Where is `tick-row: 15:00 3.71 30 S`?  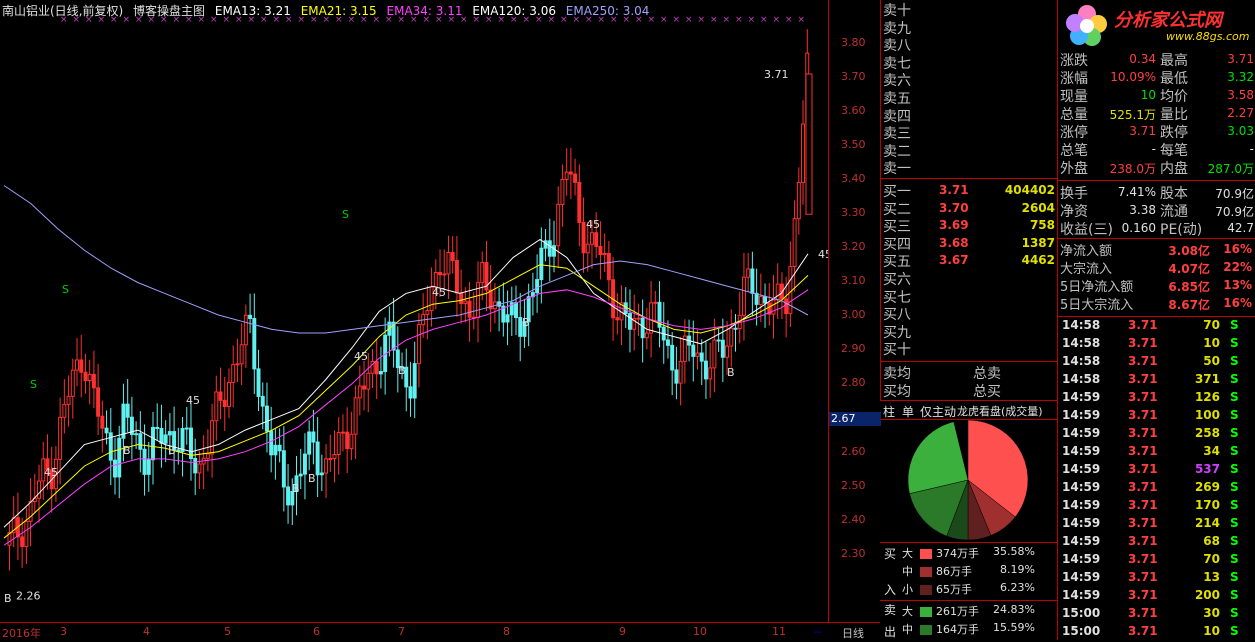 tick-row: 15:00 3.71 30 S is located at coordinates (1157, 615).